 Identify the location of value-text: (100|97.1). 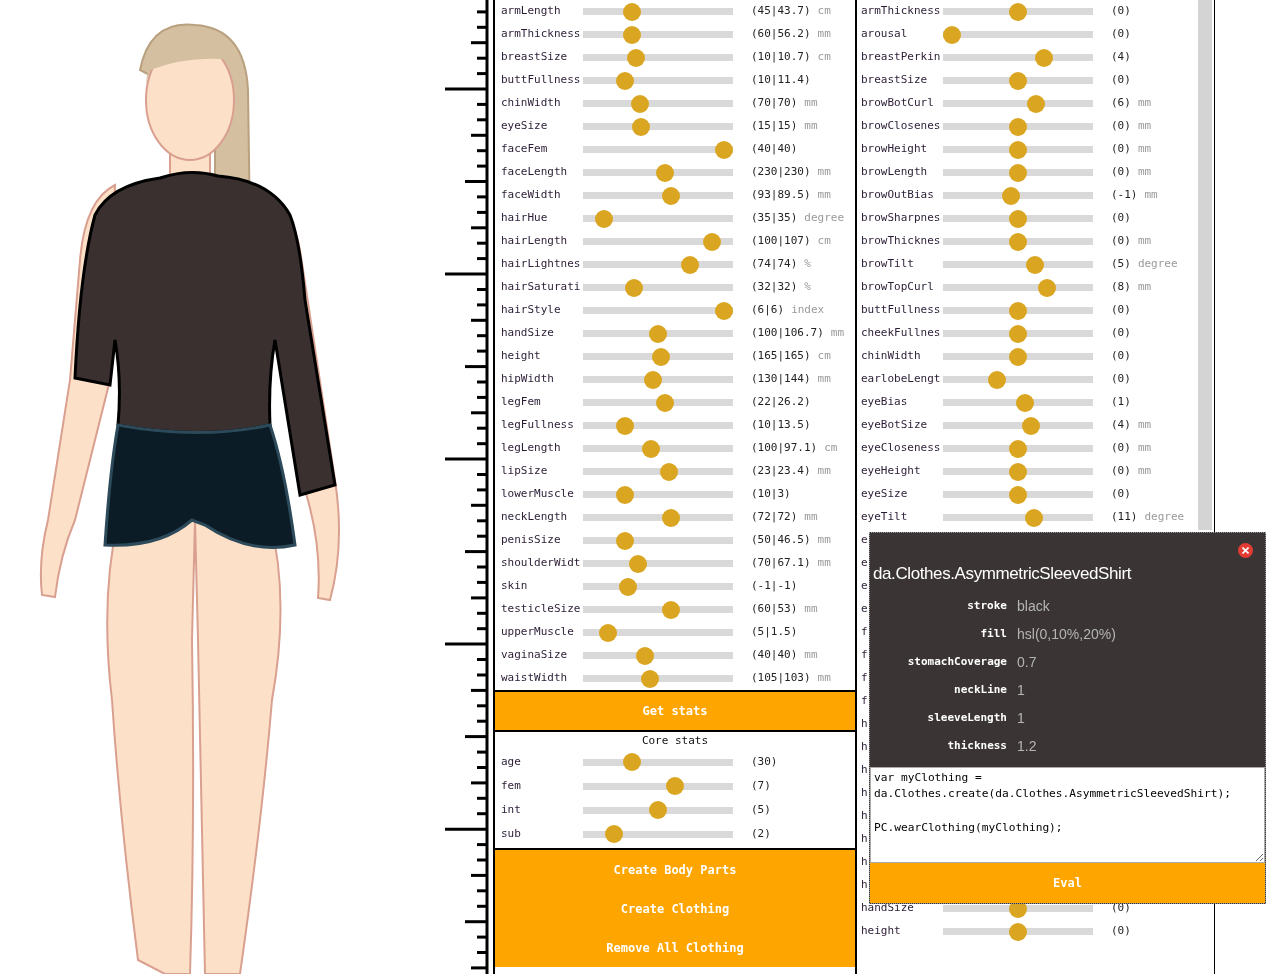
(784, 448).